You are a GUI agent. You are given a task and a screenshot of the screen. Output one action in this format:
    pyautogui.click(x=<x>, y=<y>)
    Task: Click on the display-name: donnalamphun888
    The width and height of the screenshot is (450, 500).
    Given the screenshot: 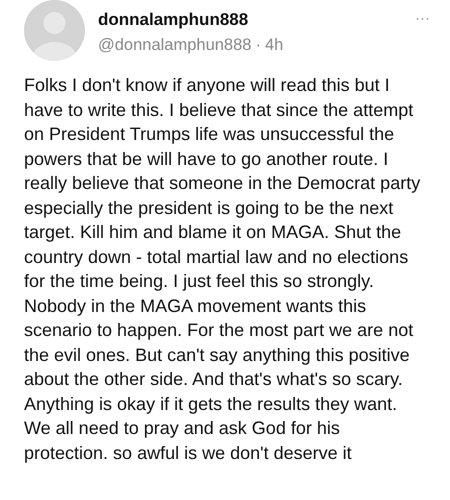 What is the action you would take?
    pyautogui.click(x=256, y=20)
    